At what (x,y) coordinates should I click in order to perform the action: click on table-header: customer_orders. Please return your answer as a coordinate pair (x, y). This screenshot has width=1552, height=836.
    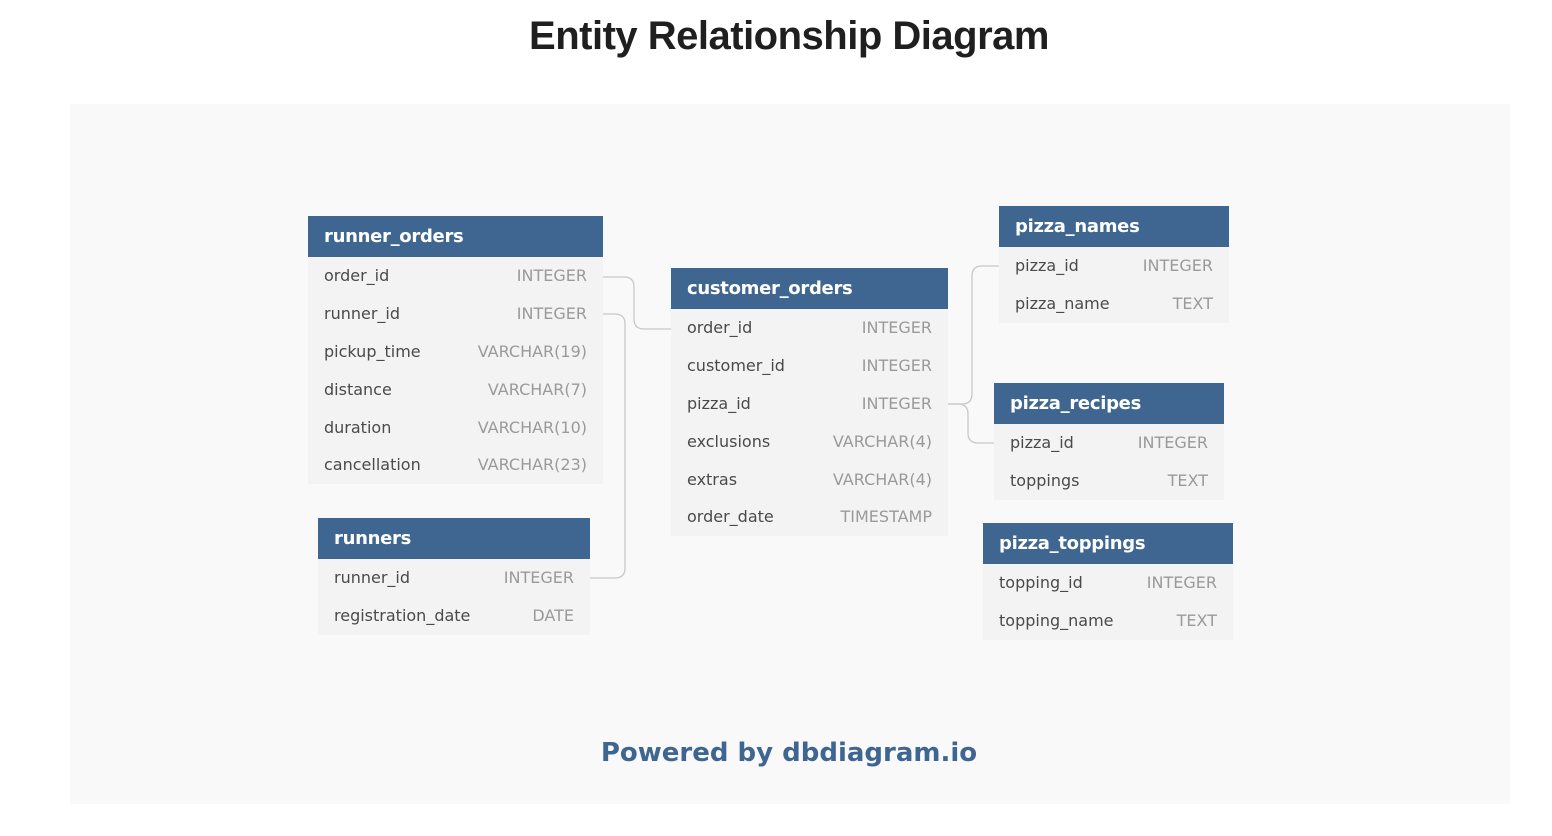
    Looking at the image, I should click on (809, 288).